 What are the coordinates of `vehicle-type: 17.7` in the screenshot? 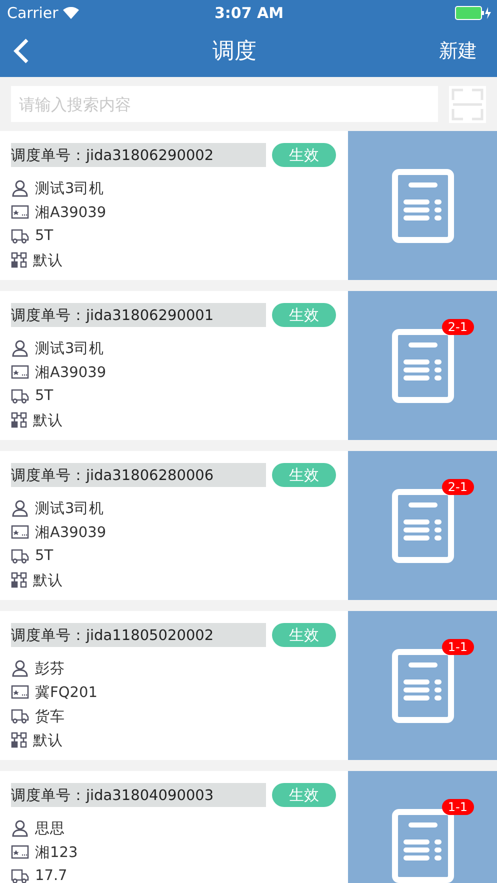 It's located at (51, 875).